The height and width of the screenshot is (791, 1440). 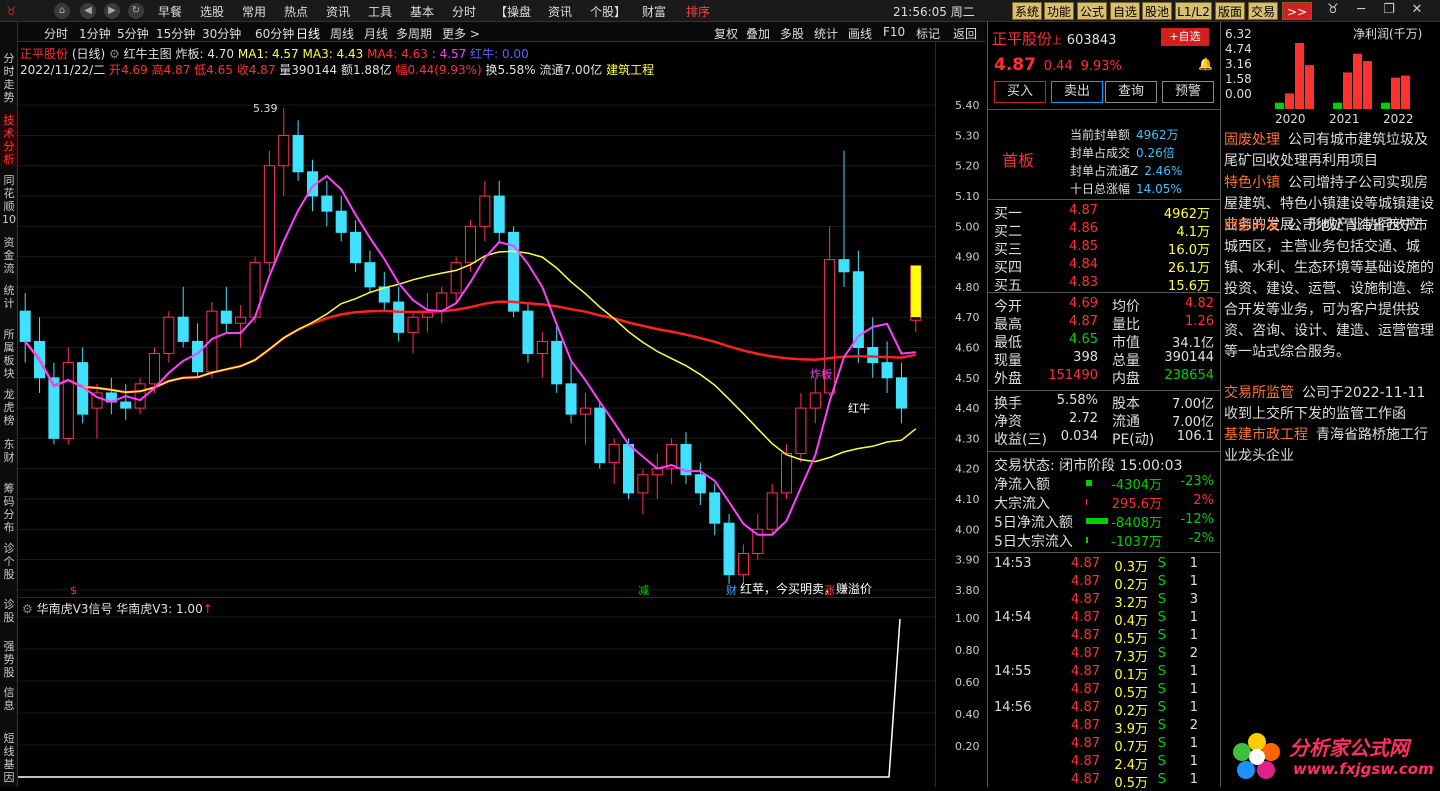 I want to click on left-tab-2: 同花顺10, so click(x=9, y=200).